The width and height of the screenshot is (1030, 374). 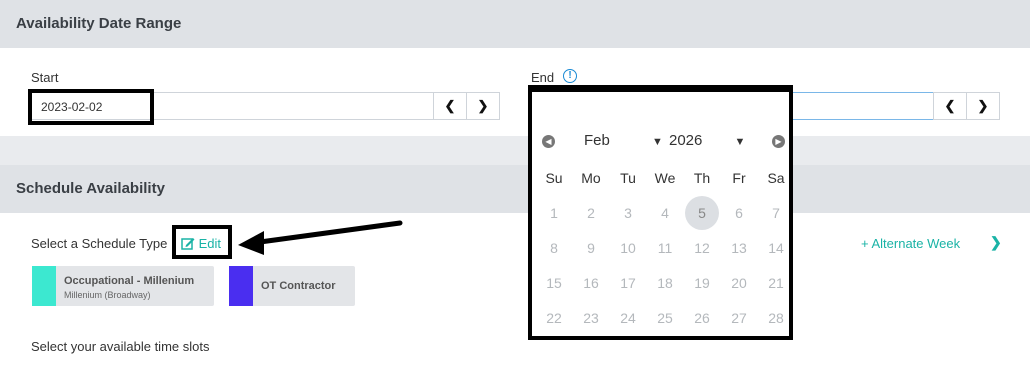 I want to click on calendar-day: 16, so click(x=591, y=283).